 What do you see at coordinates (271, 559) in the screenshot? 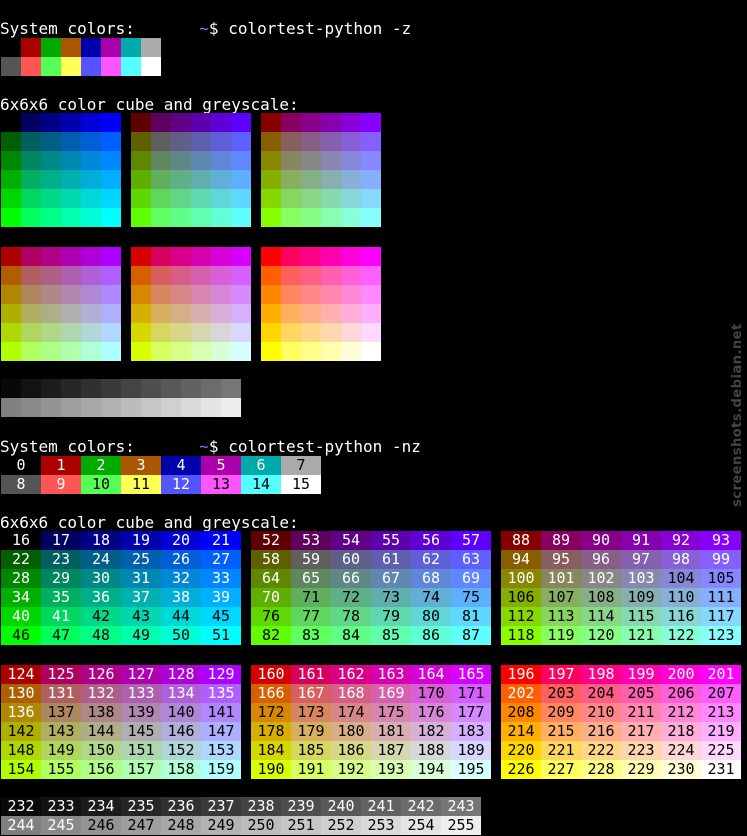
I see `color-cell-58: 58` at bounding box center [271, 559].